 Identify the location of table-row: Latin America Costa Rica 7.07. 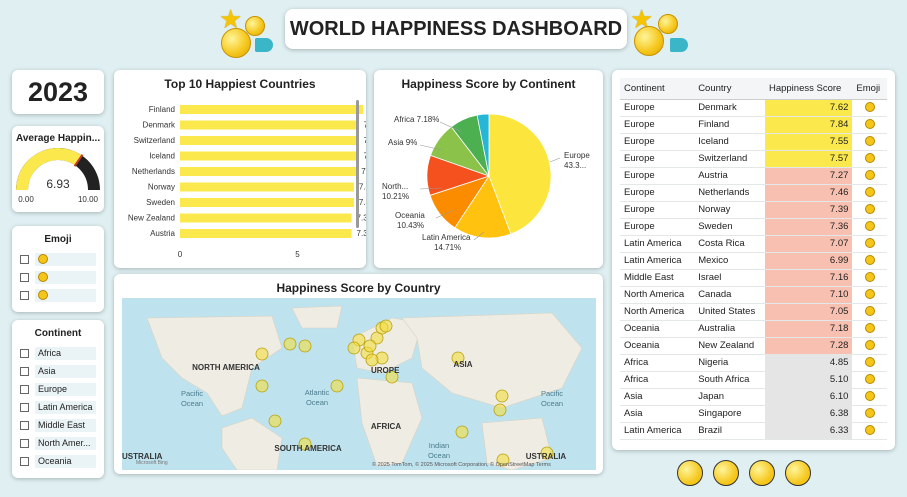
(753, 244).